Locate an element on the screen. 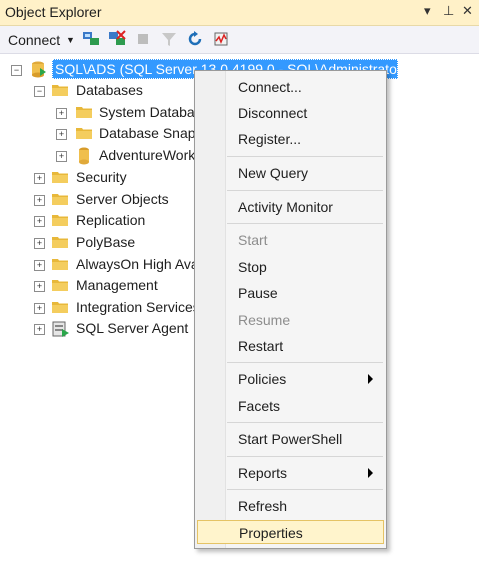 This screenshot has width=479, height=562. object-explorer-toolbar: Connect ▼ is located at coordinates (239, 40).